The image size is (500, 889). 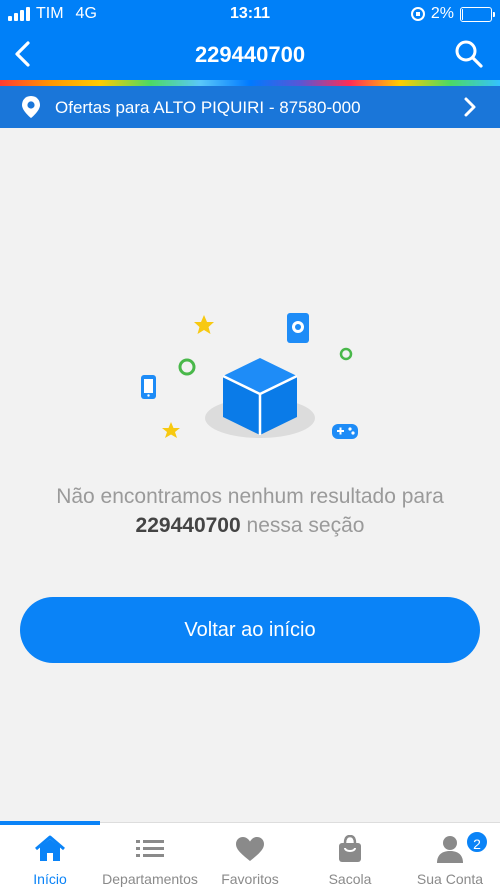 I want to click on home-icon, so click(x=50, y=848).